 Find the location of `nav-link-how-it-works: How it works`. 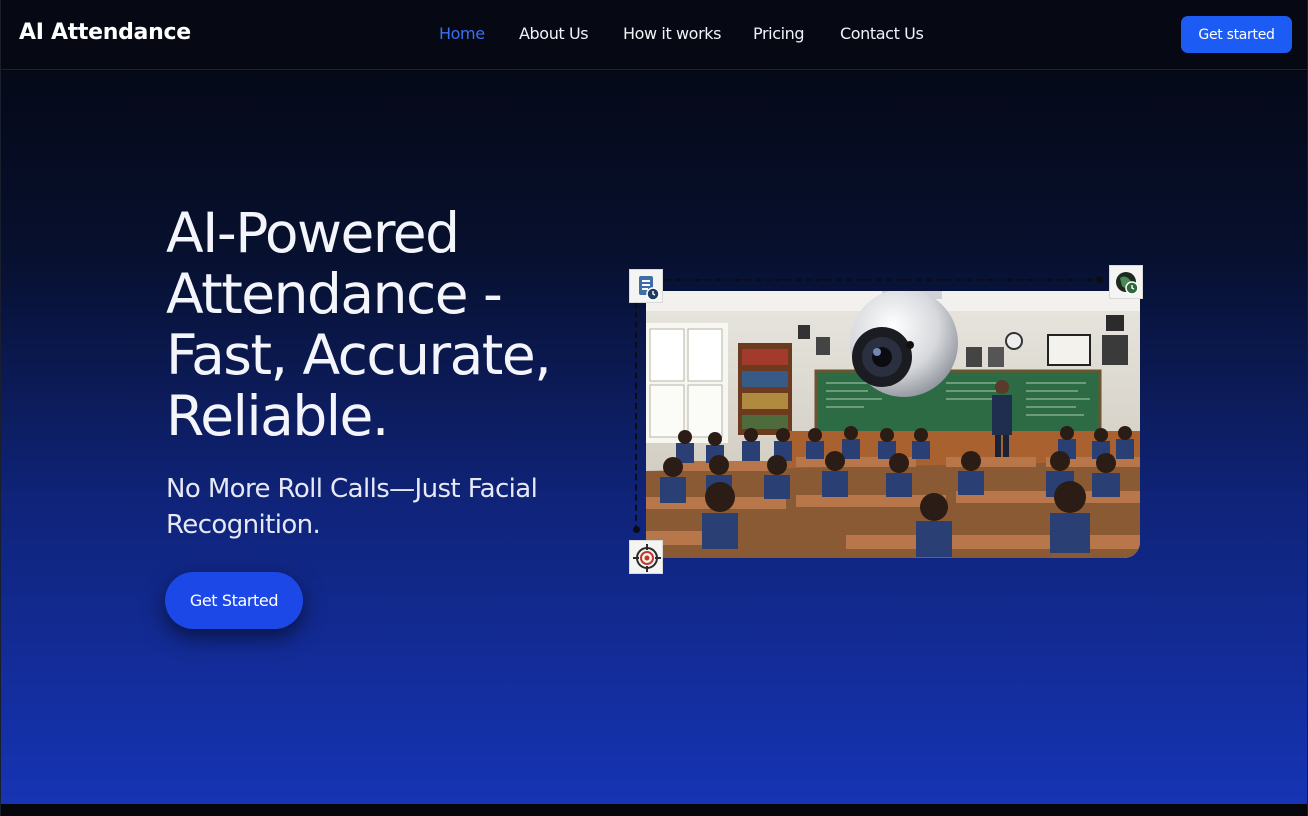

nav-link-how-it-works: How it works is located at coordinates (672, 33).